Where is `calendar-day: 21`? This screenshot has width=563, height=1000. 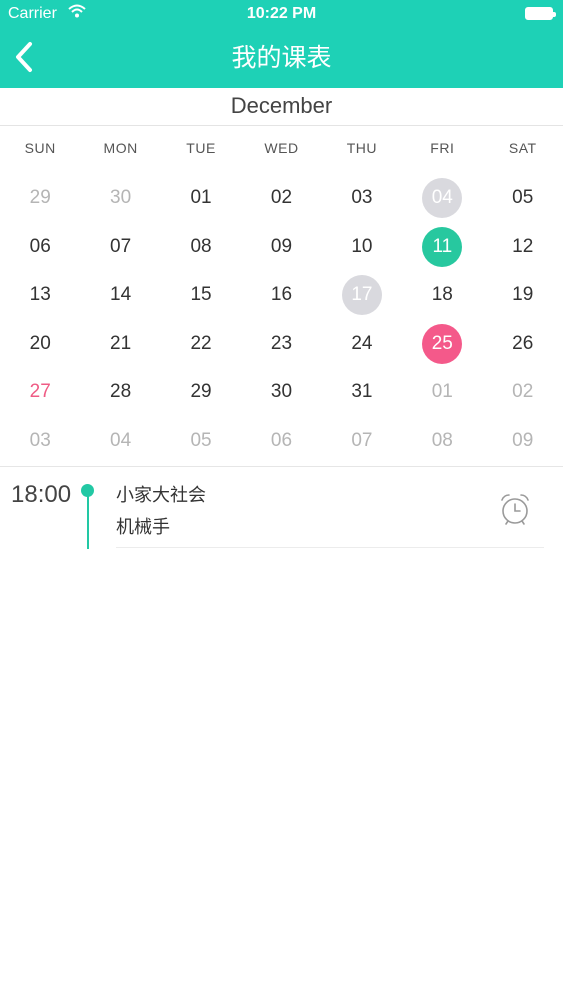
calendar-day: 21 is located at coordinates (120, 344).